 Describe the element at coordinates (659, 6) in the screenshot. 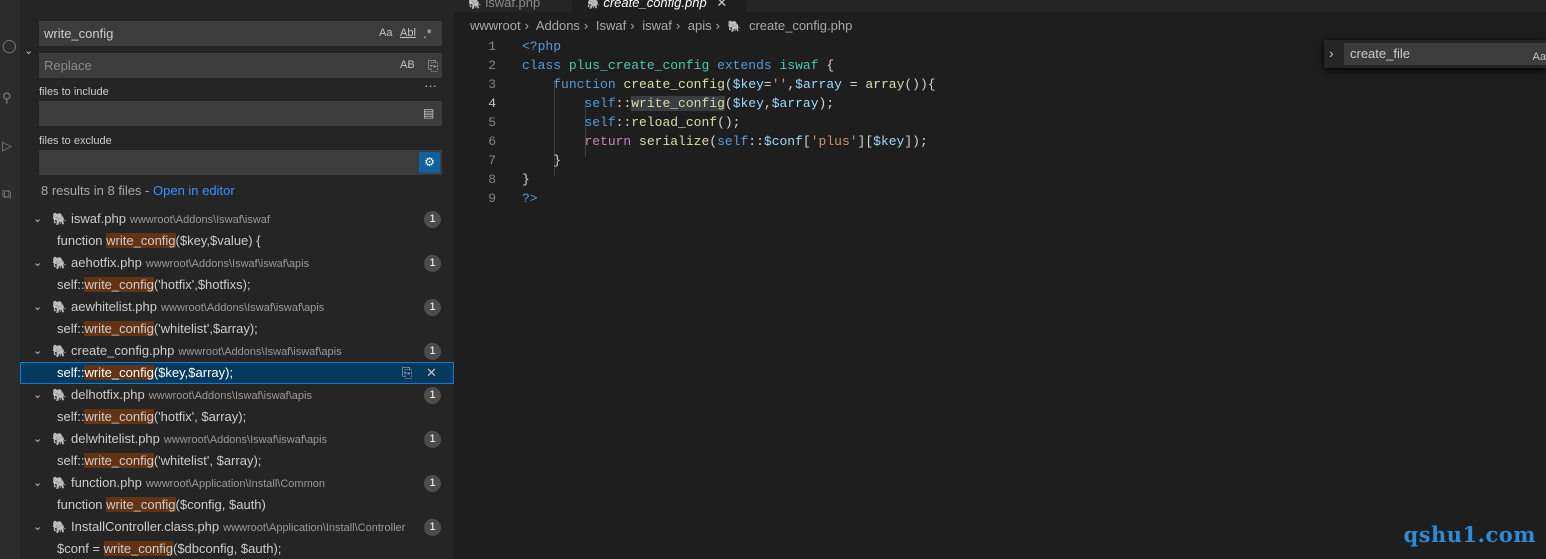

I see `tab-create-config: 🐘 create_config.php ✕` at that location.